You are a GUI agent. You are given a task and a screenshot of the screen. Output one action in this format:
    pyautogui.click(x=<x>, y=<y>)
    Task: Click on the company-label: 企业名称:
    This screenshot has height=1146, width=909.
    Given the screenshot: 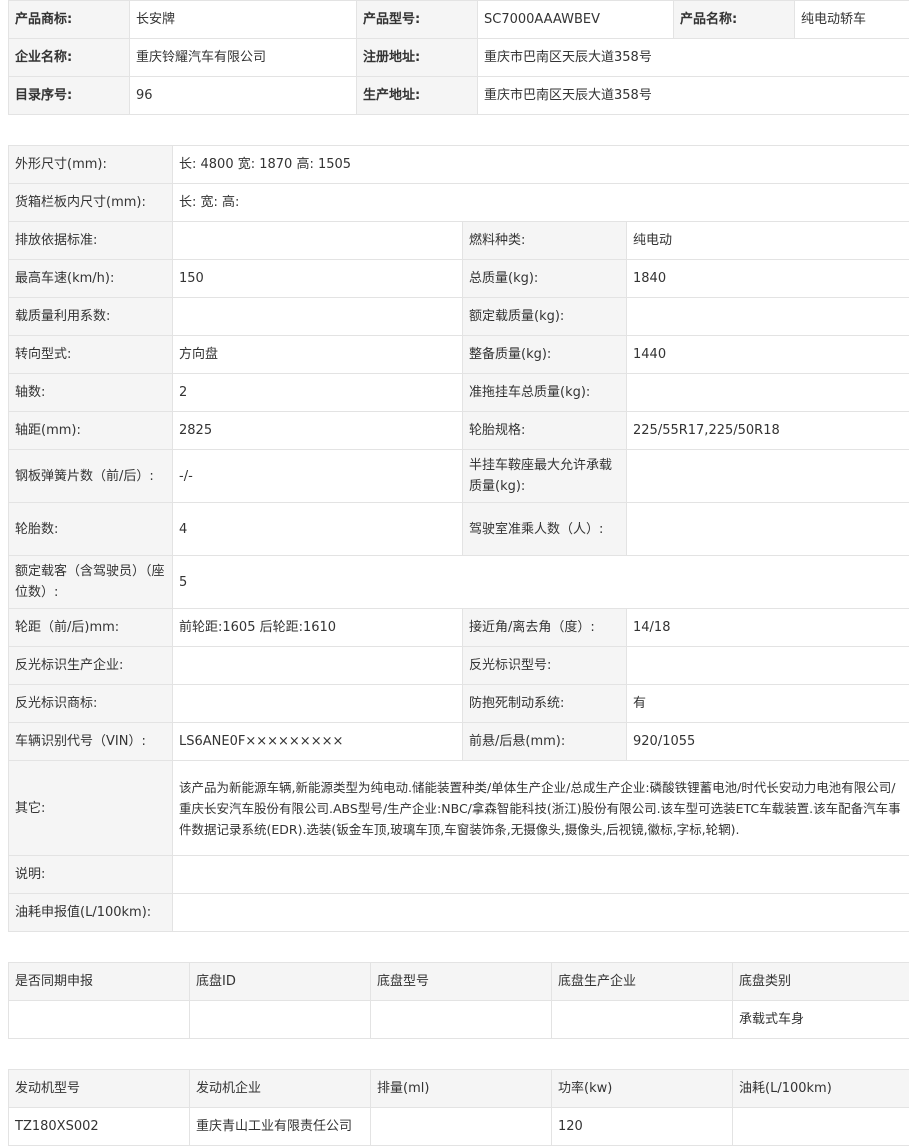 What is the action you would take?
    pyautogui.click(x=69, y=57)
    